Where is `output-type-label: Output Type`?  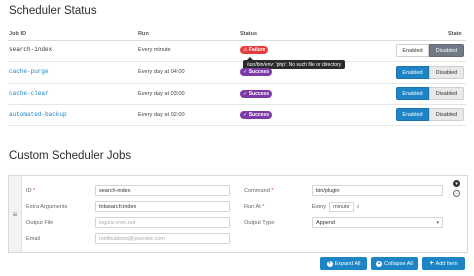
output-type-label: Output Type is located at coordinates (259, 223).